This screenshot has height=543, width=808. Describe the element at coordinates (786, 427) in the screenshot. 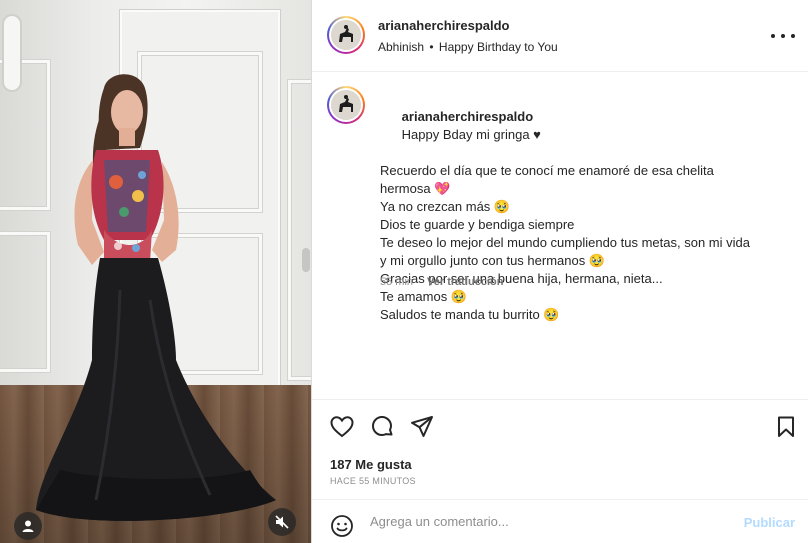

I see `bookmark-icon` at that location.